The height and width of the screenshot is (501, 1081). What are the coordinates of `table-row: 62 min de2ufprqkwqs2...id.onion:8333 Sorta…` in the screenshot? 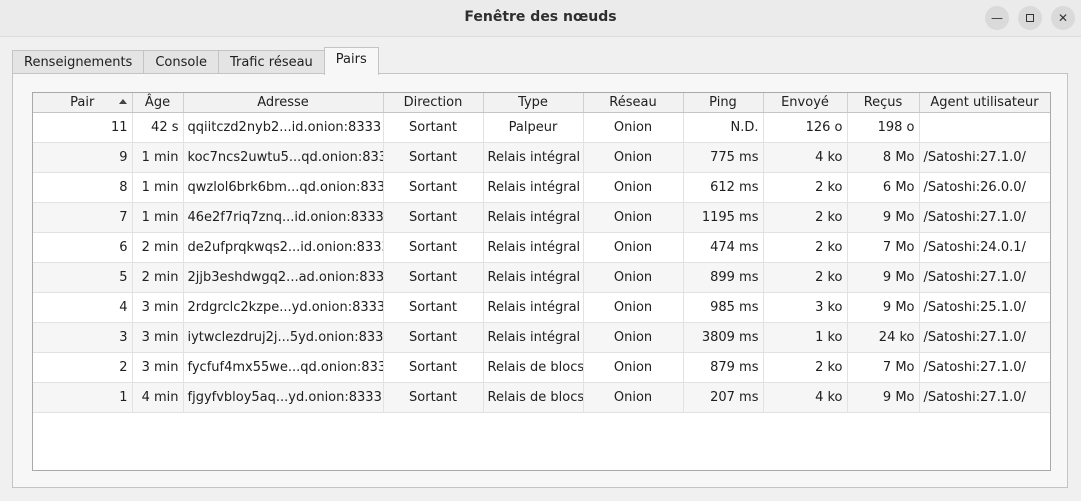 It's located at (541, 247).